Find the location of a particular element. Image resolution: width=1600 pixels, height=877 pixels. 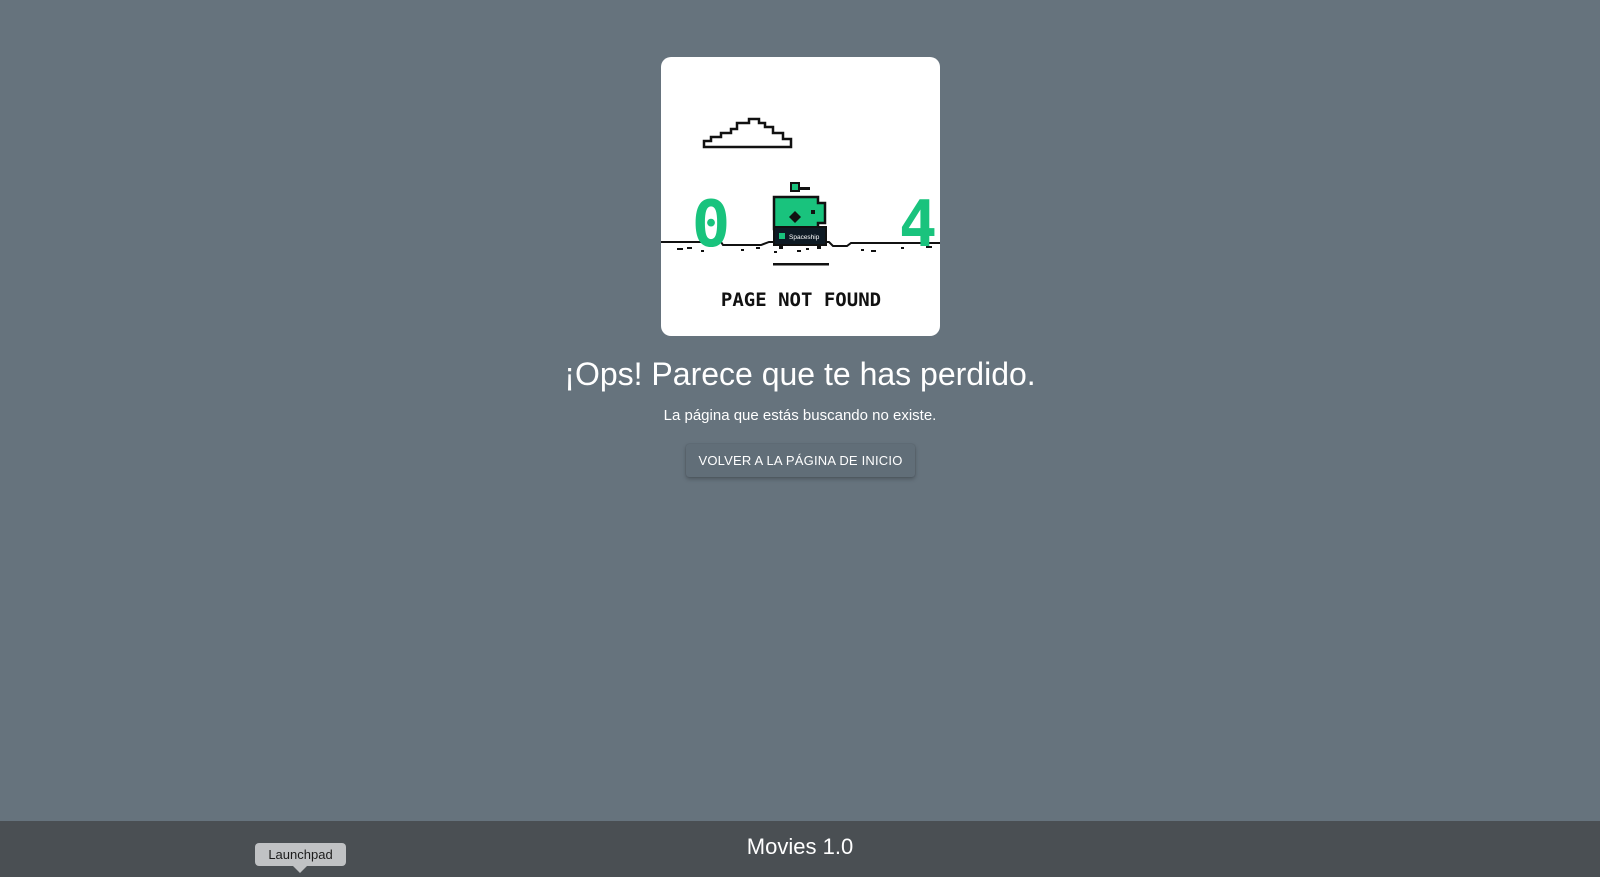

app-title: Movies 1.0 is located at coordinates (800, 846).